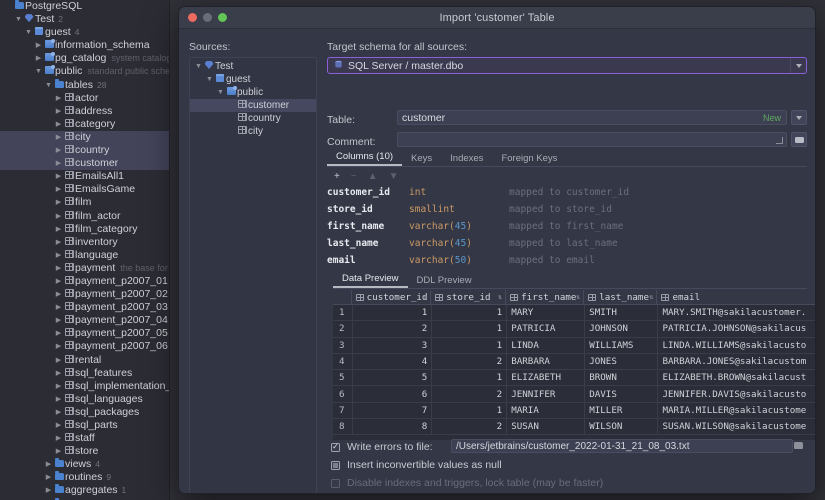 This screenshot has height=500, width=825. What do you see at coordinates (84, 477) in the screenshot?
I see `sidebar-tree-item: ▶ routines 9` at bounding box center [84, 477].